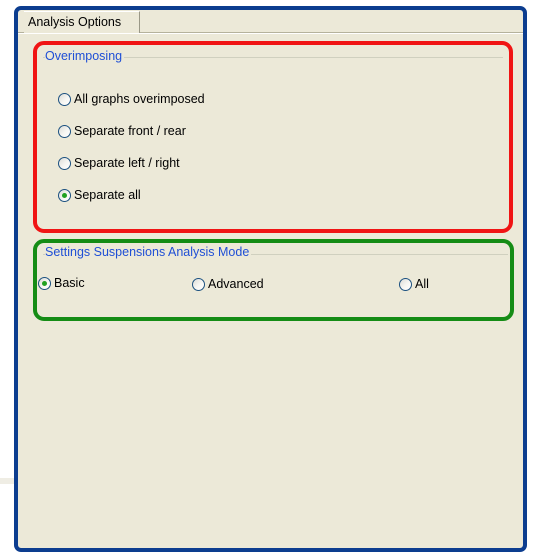  I want to click on radio-label: All, so click(422, 284).